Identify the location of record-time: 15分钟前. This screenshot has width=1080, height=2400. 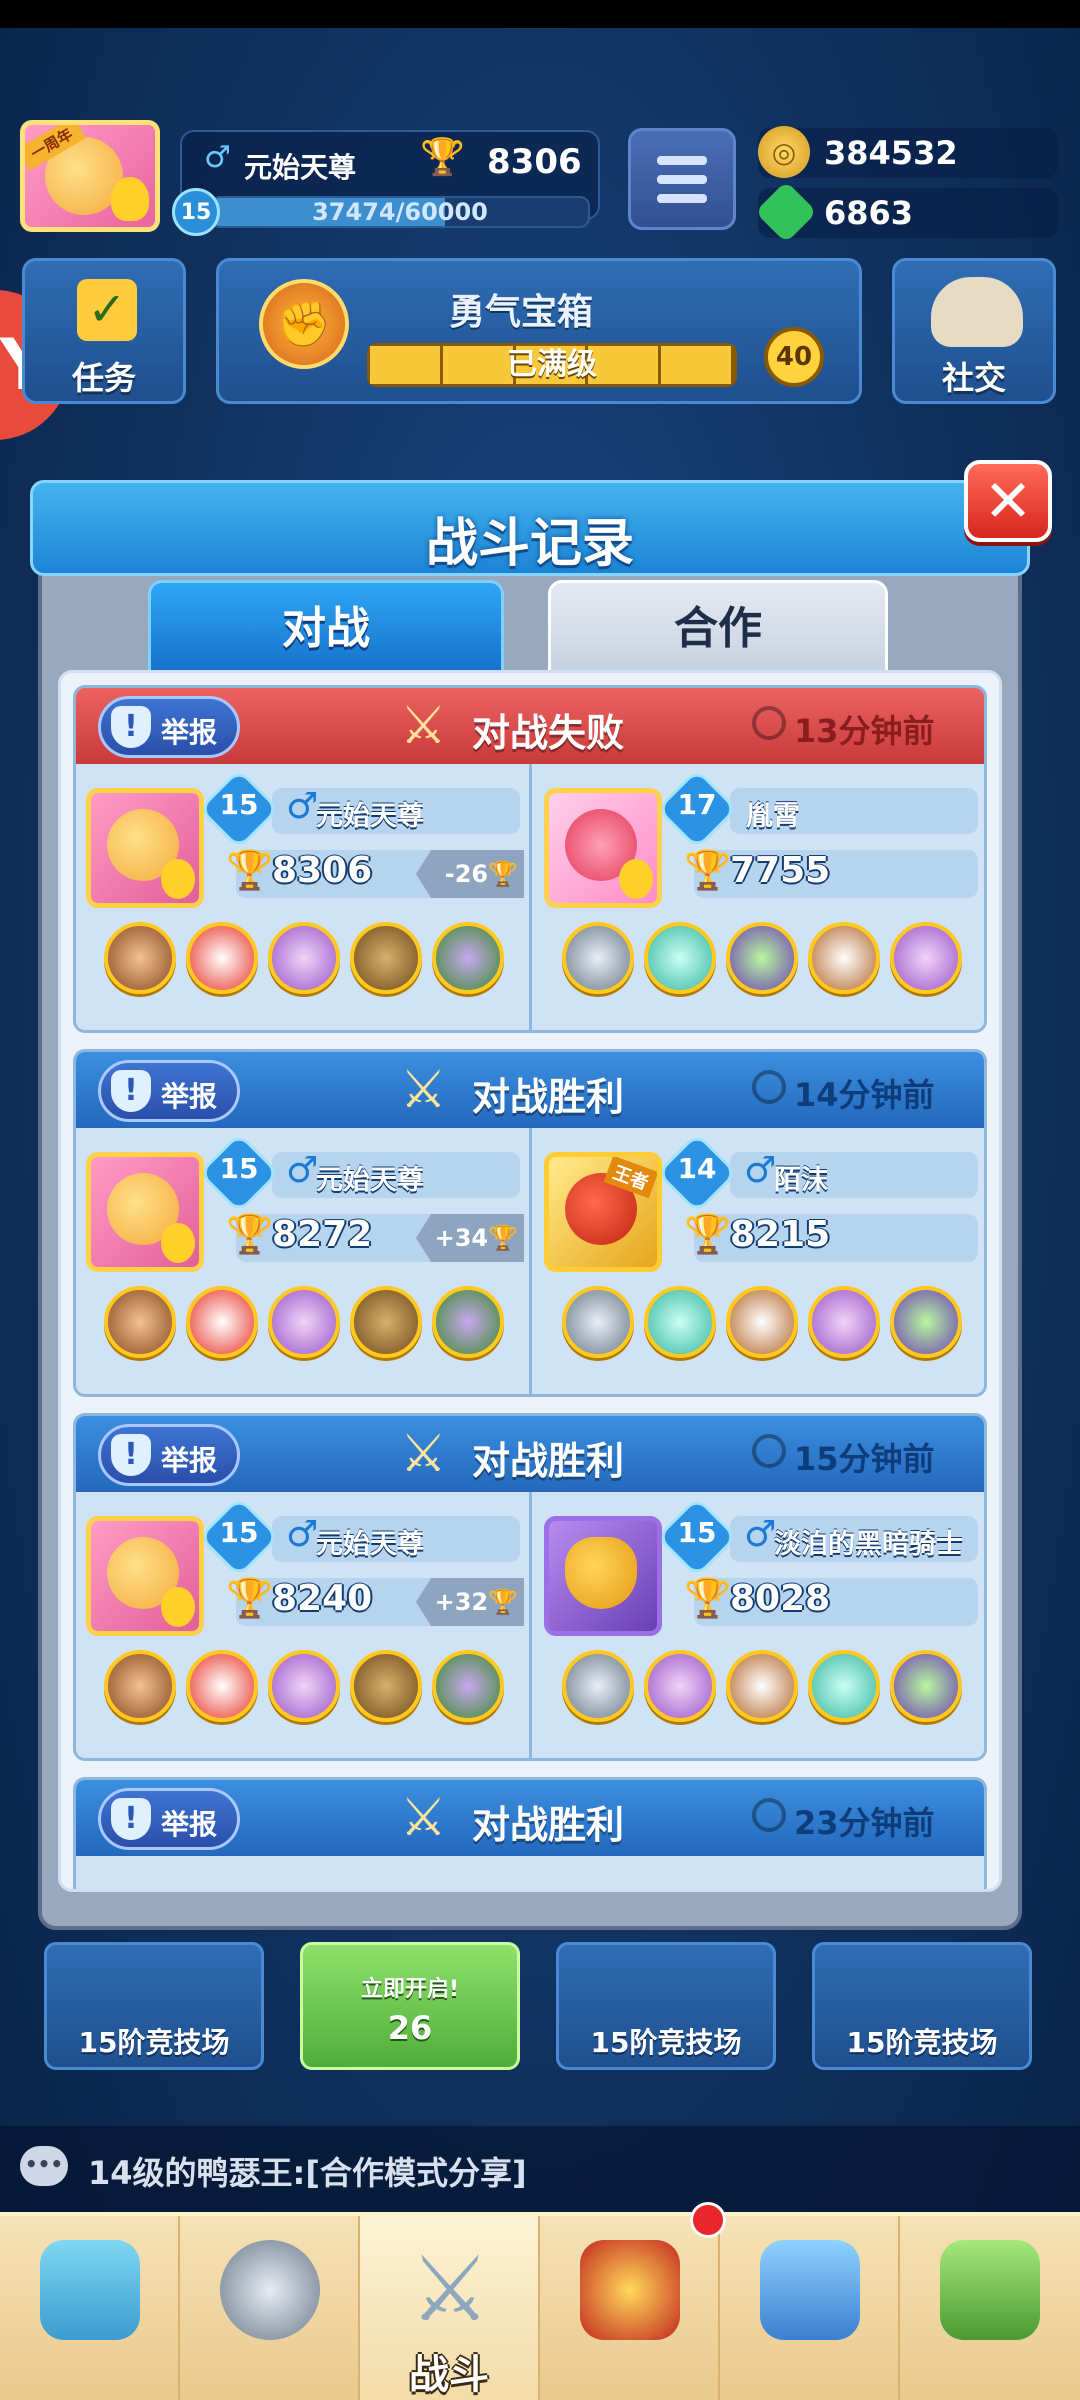
(864, 1459).